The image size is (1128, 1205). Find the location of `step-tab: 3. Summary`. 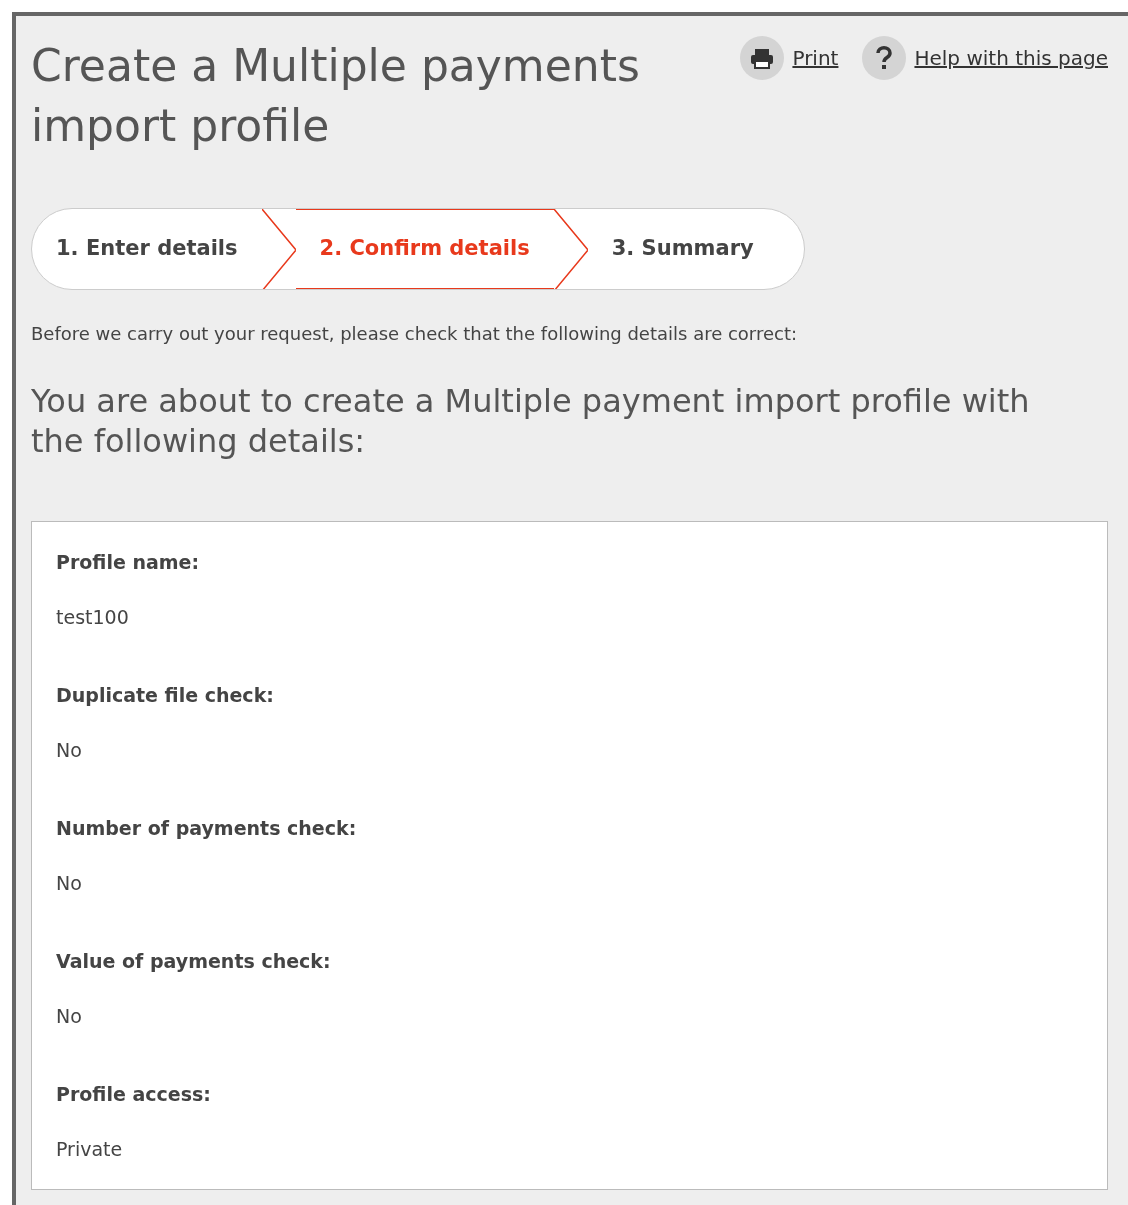

step-tab: 3. Summary is located at coordinates (682, 249).